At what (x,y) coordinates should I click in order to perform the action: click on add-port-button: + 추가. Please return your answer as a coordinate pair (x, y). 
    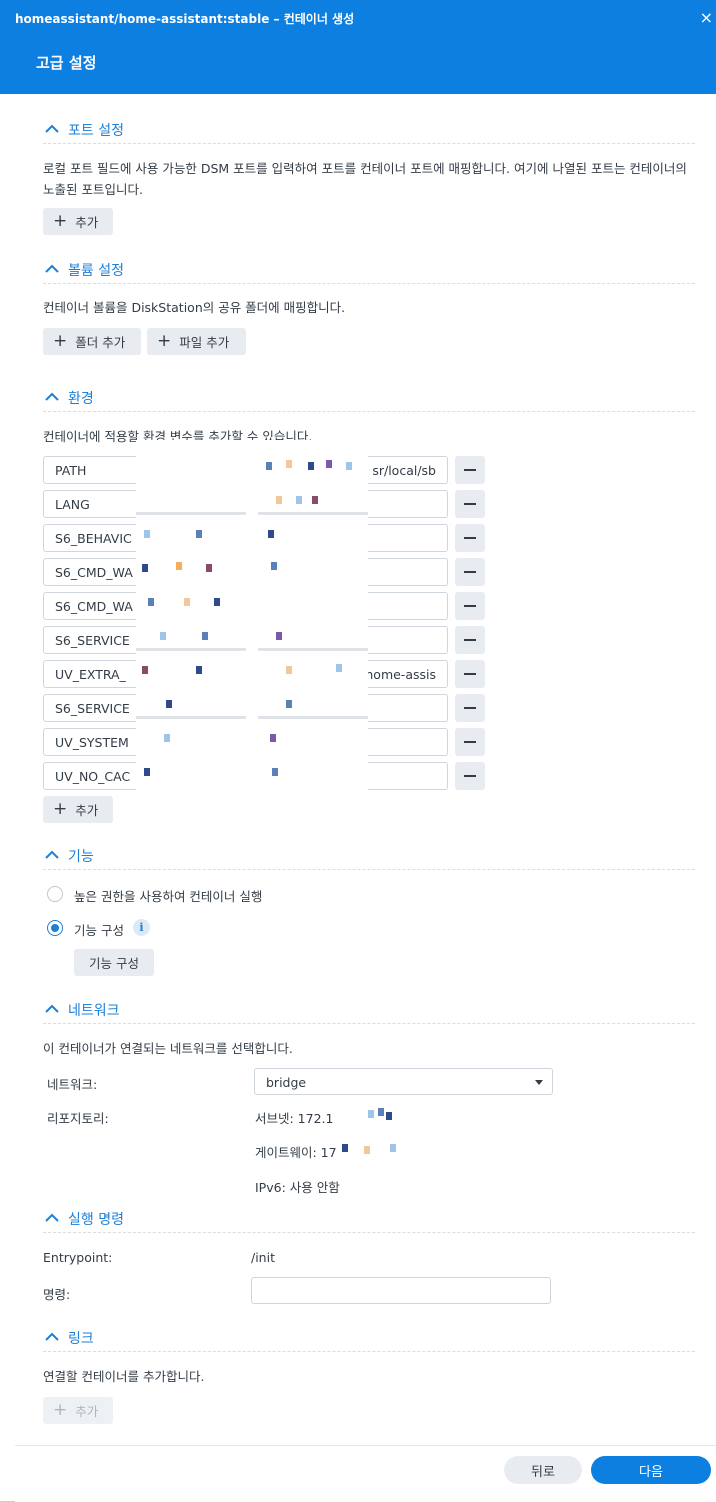
    Looking at the image, I should click on (78, 221).